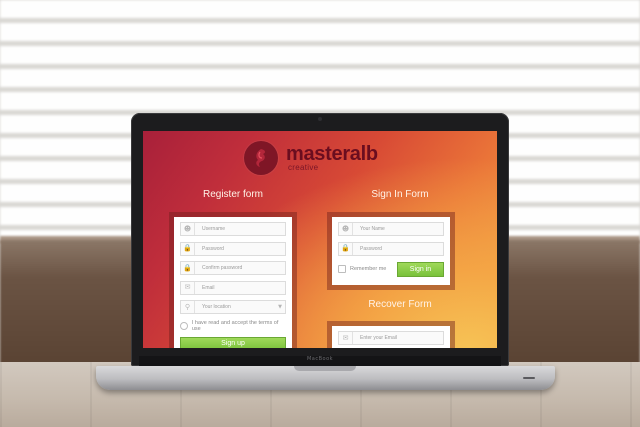 Image resolution: width=640 pixels, height=427 pixels. Describe the element at coordinates (261, 158) in the screenshot. I see `brand-logo-icon` at that location.